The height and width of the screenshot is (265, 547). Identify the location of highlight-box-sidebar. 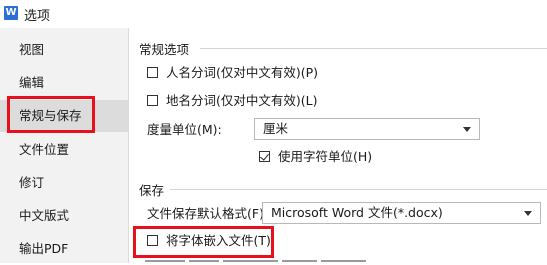
(51, 114).